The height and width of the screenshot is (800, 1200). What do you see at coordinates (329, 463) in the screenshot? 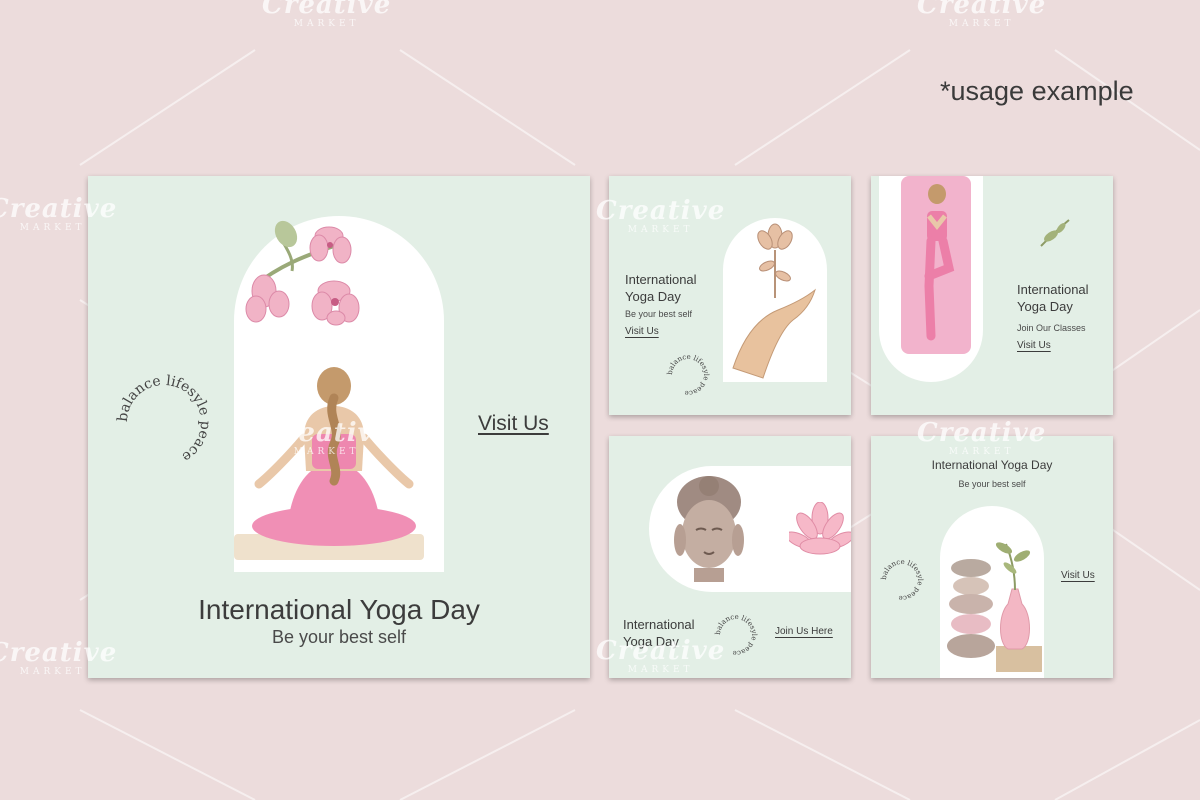
I see `yoga-woman-illustration` at bounding box center [329, 463].